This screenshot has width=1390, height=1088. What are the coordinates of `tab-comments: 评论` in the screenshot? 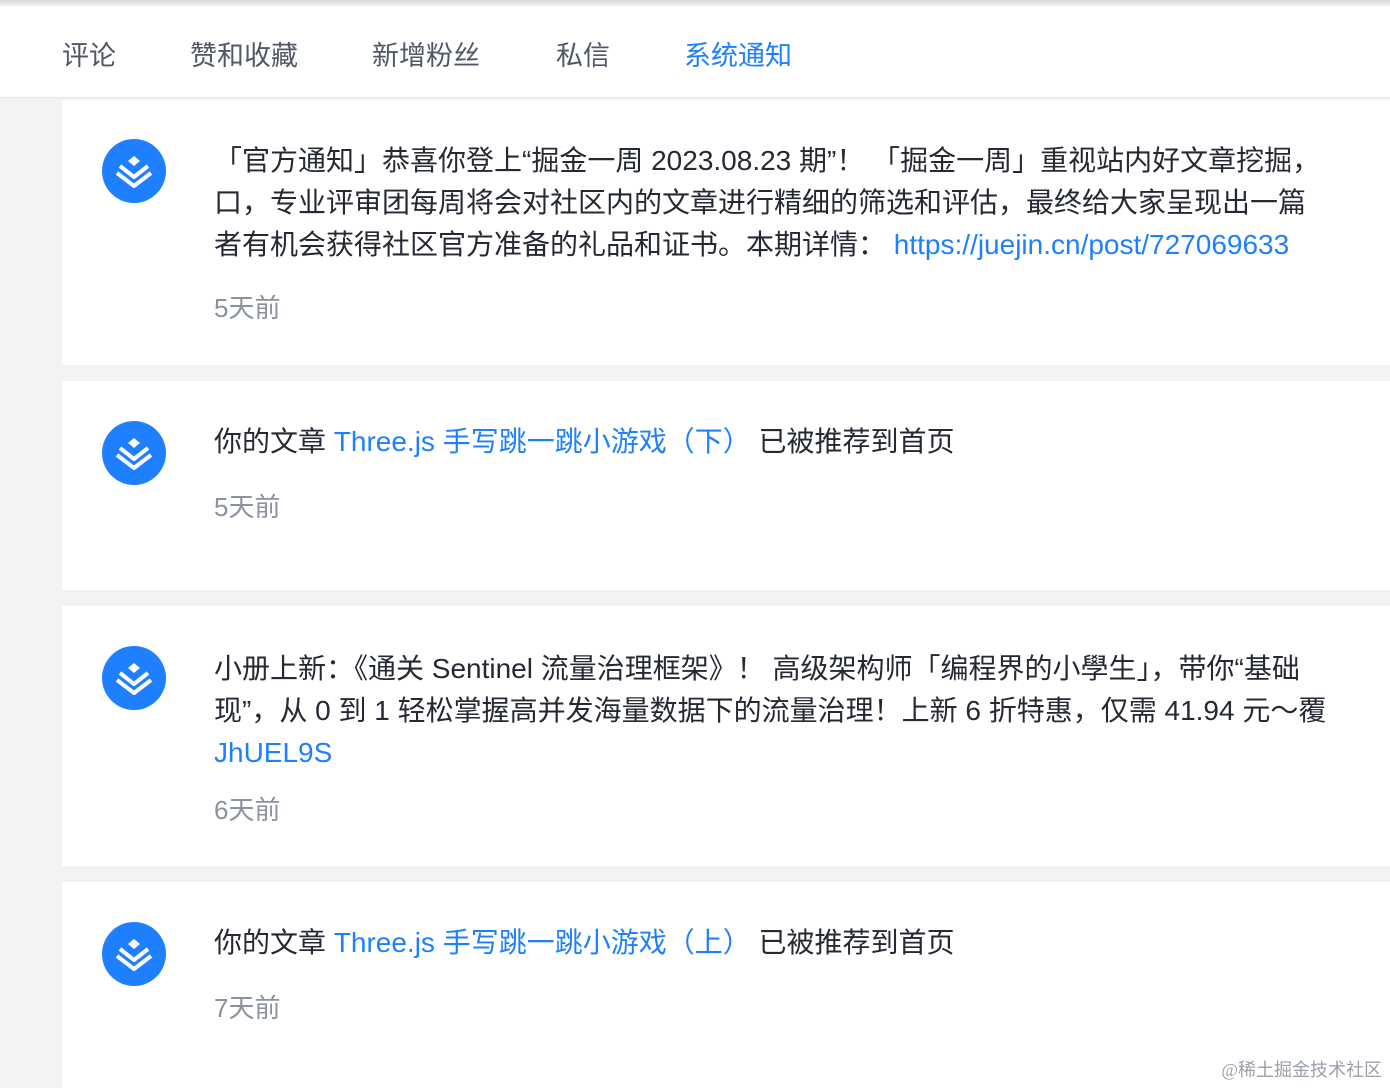 It's located at (89, 53).